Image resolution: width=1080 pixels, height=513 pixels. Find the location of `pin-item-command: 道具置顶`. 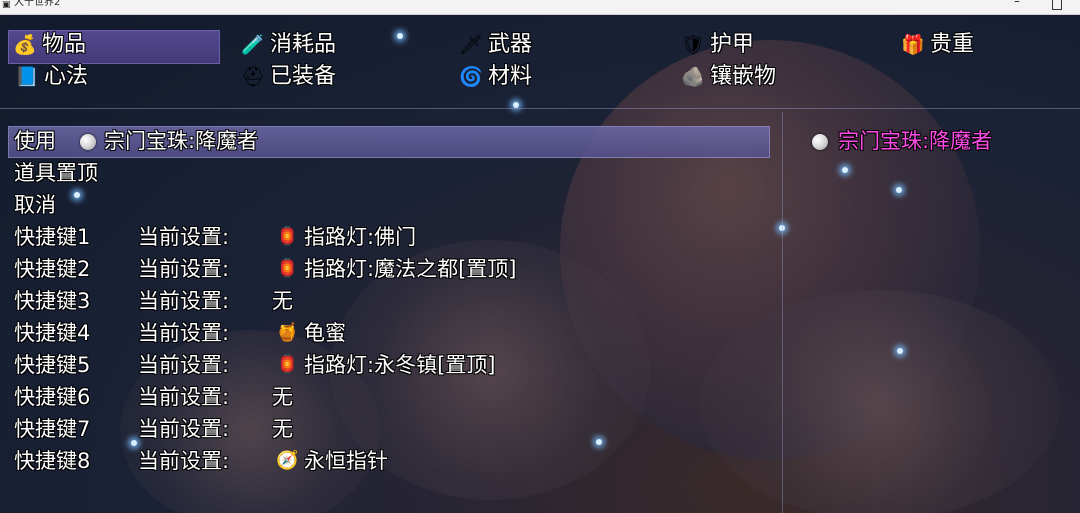

pin-item-command: 道具置顶 is located at coordinates (56, 173).